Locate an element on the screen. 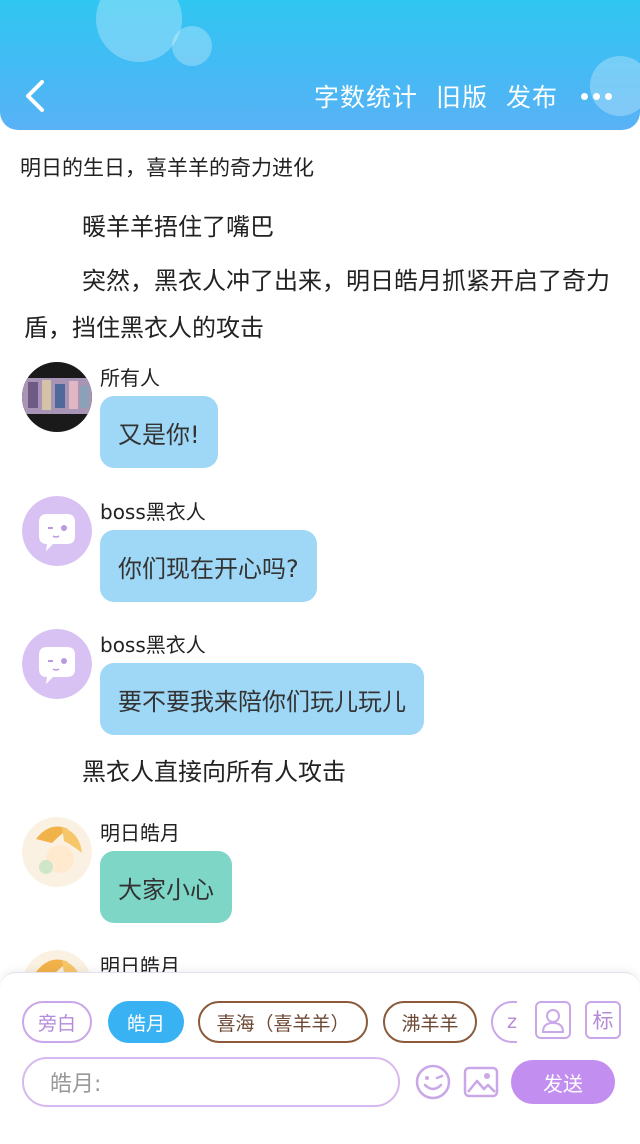  publish-button: 发布 is located at coordinates (532, 96).